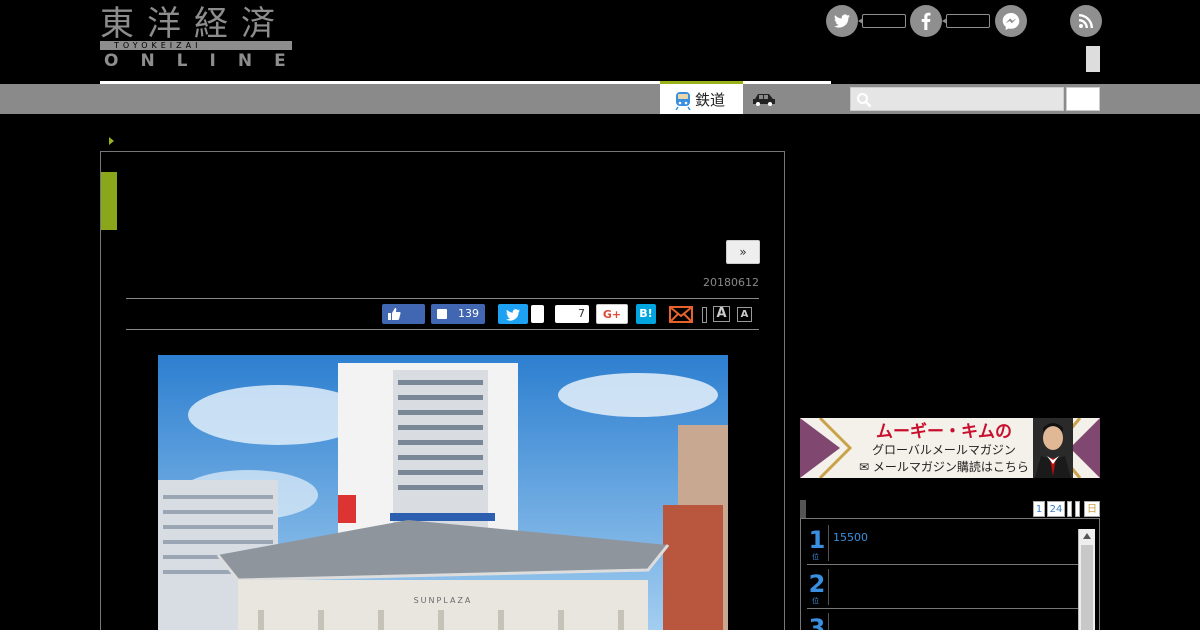 Image resolution: width=1200 pixels, height=630 pixels. I want to click on breadcrumb-arrow-icon, so click(111, 141).